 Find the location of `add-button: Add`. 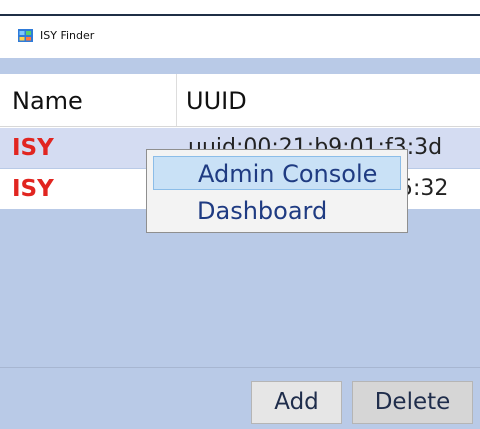

add-button: Add is located at coordinates (296, 402).